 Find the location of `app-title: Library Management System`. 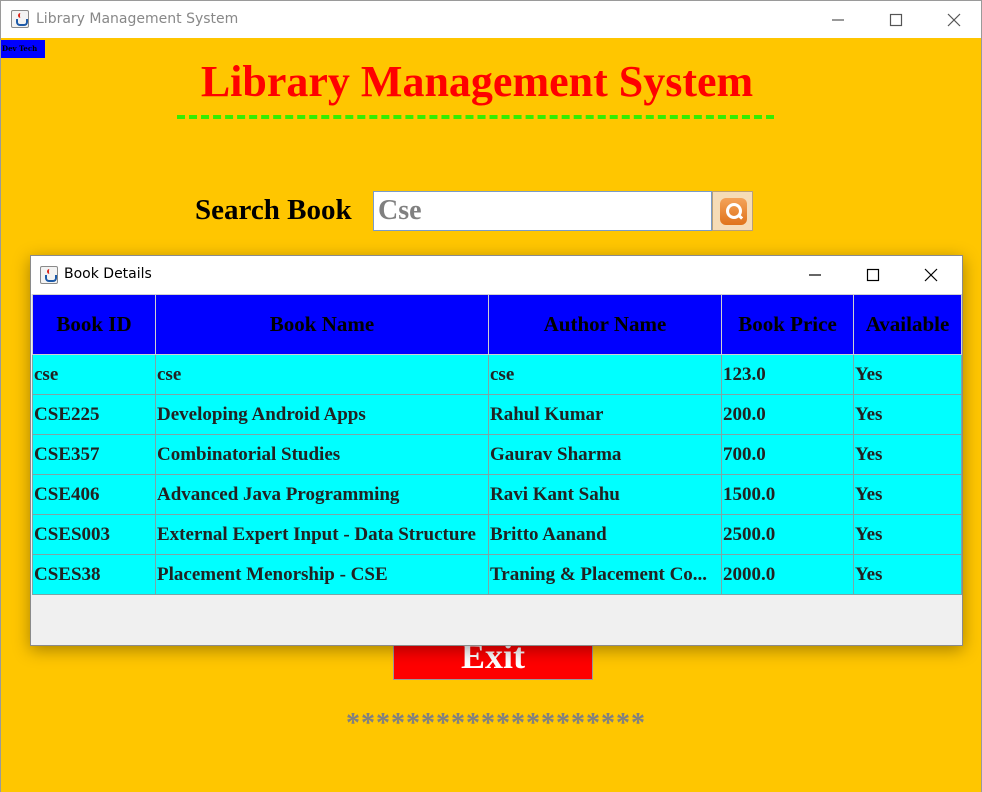

app-title: Library Management System is located at coordinates (477, 81).